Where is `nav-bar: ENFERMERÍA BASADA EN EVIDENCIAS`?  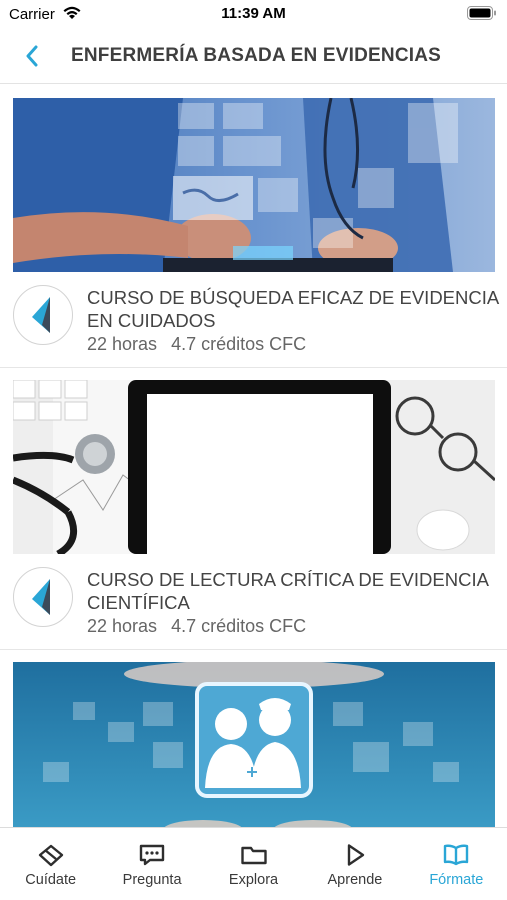
nav-bar: ENFERMERÍA BASADA EN EVIDENCIAS is located at coordinates (253, 56).